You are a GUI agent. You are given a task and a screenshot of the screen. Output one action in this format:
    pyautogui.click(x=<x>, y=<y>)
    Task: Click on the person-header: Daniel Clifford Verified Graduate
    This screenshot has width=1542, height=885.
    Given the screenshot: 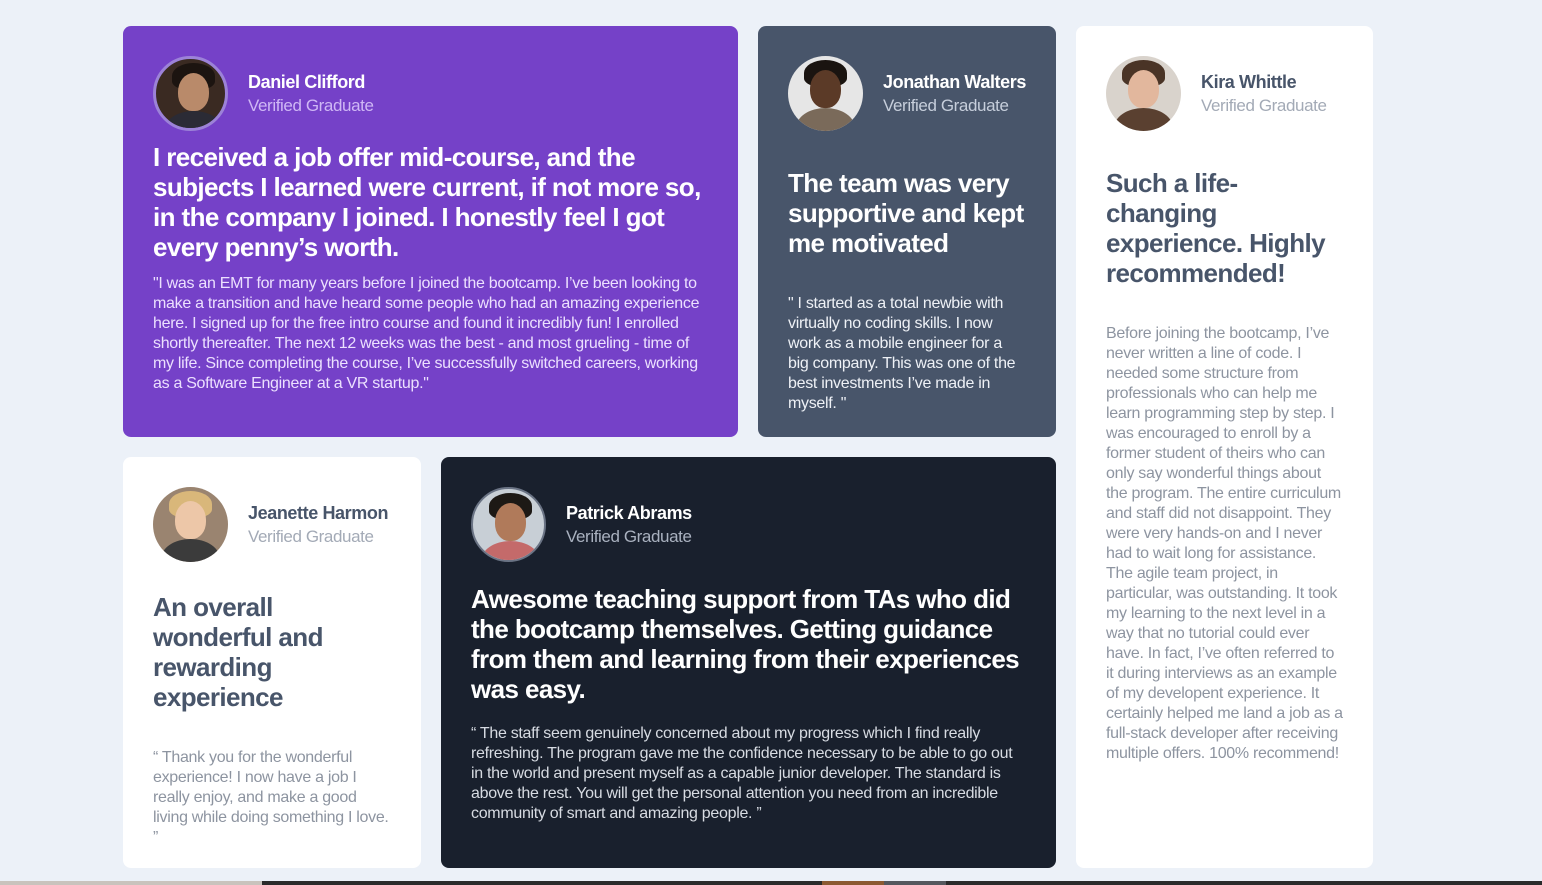 What is the action you would take?
    pyautogui.click(x=430, y=93)
    